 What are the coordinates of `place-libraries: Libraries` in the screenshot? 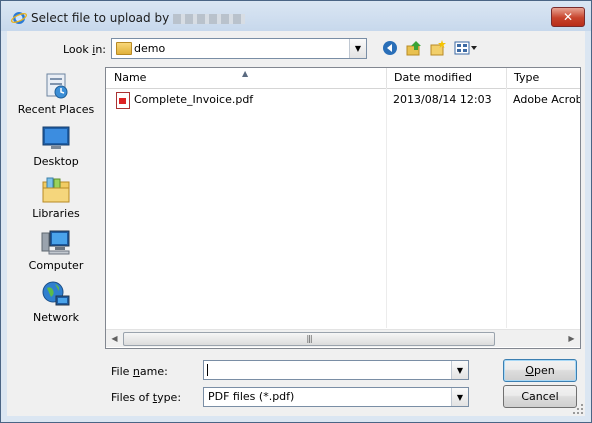 It's located at (56, 197).